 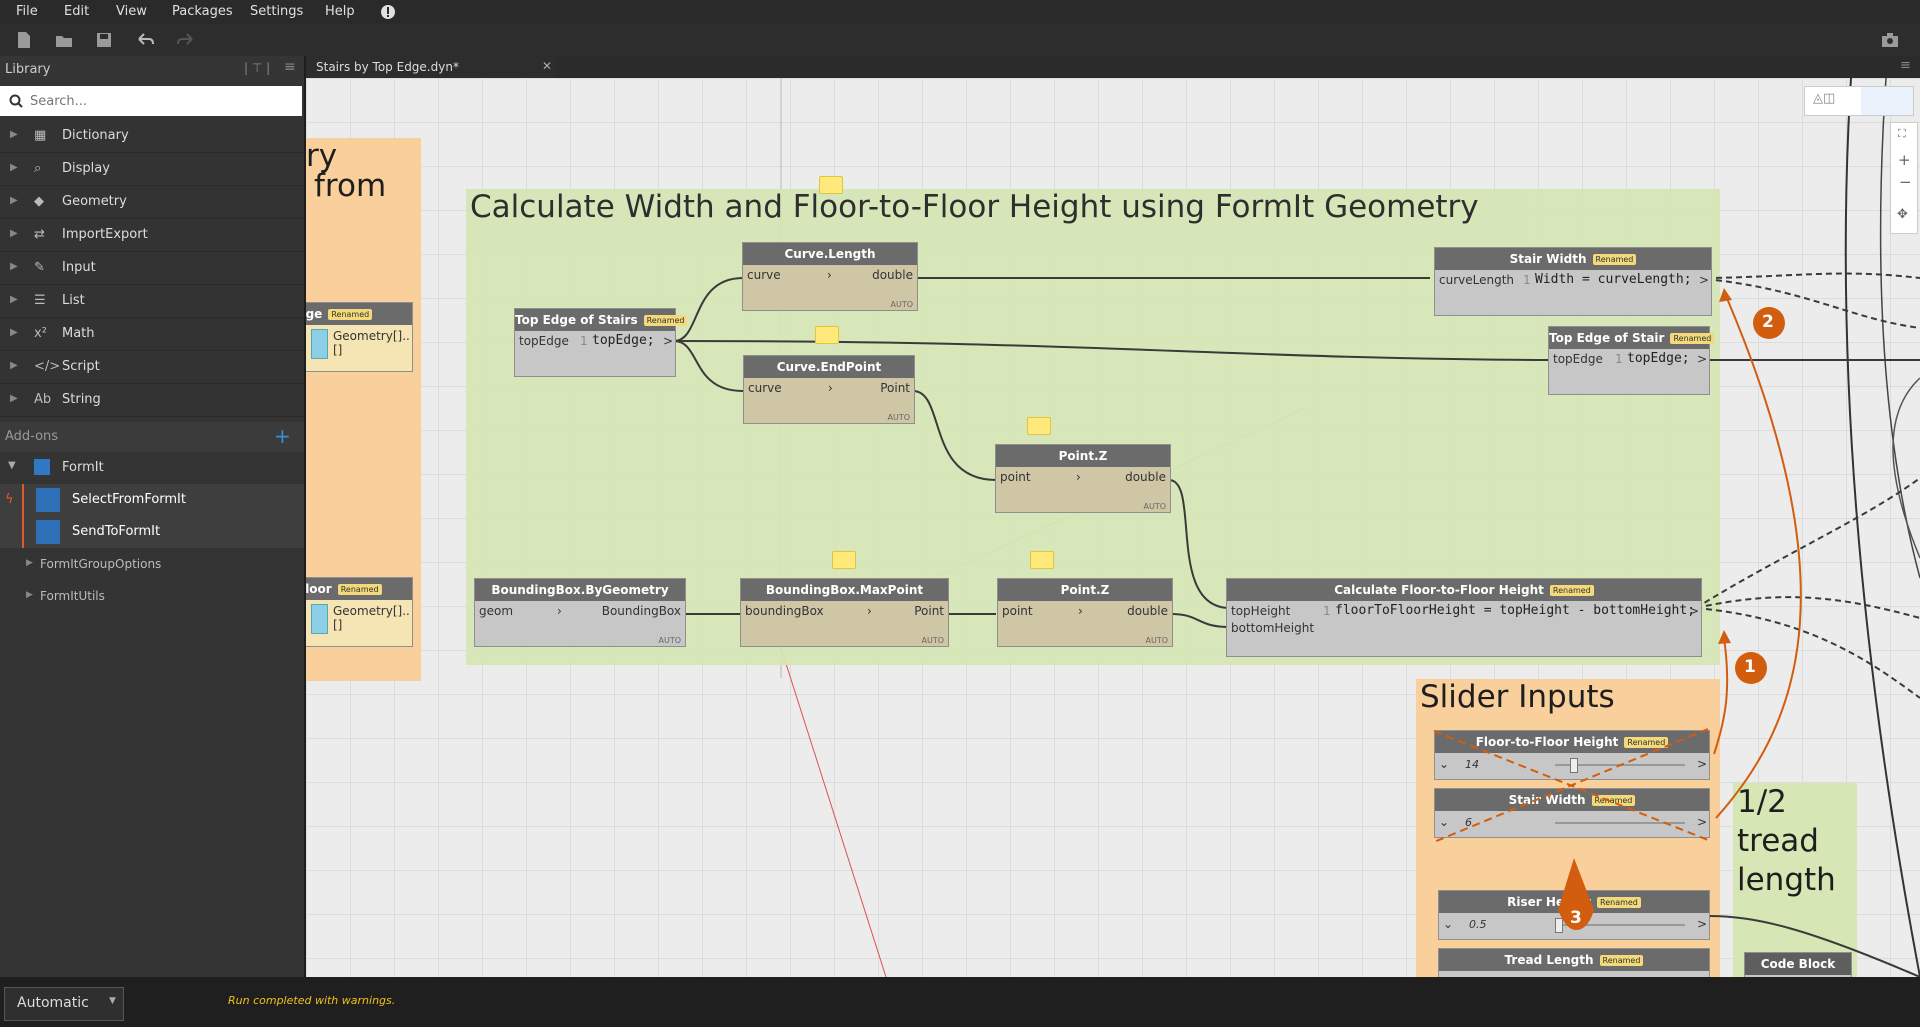 What do you see at coordinates (32, 436) in the screenshot?
I see `addons-label: Add-ons` at bounding box center [32, 436].